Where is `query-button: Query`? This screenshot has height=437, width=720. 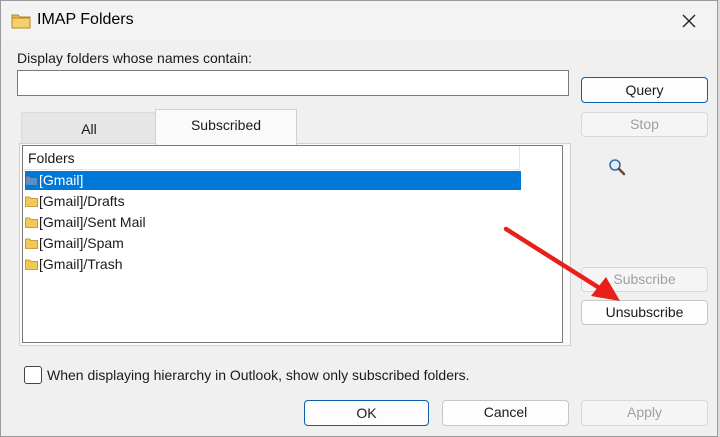 query-button: Query is located at coordinates (644, 90).